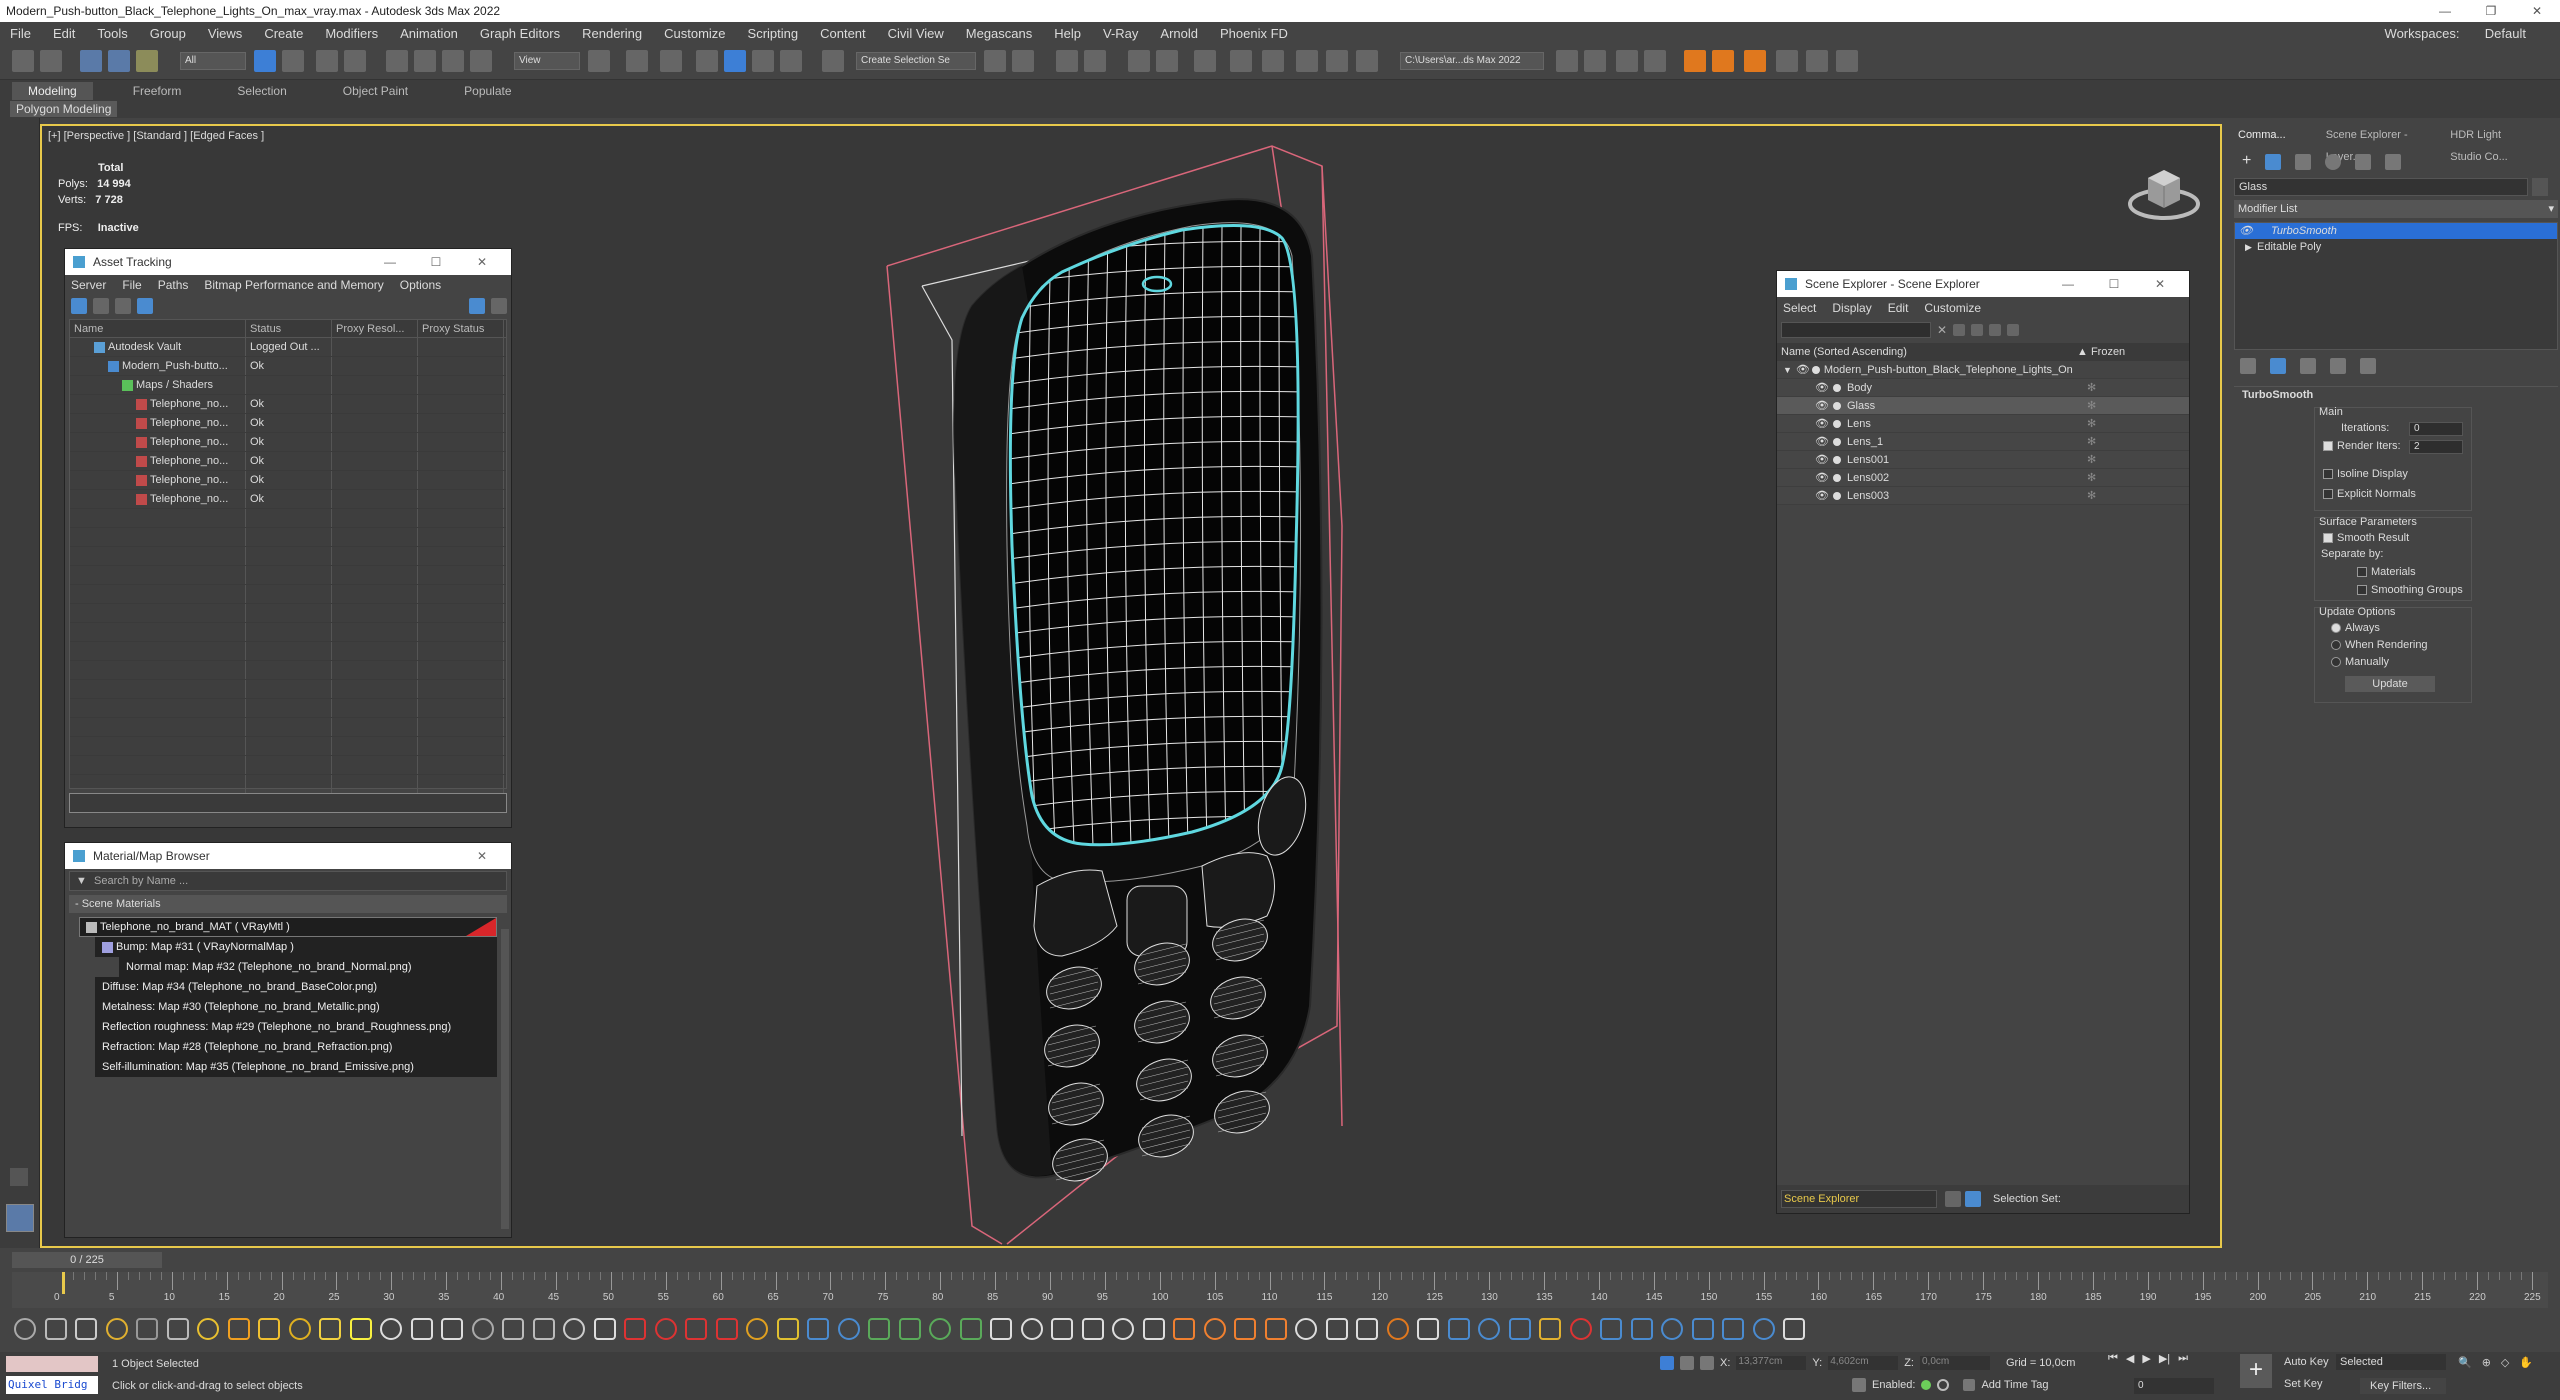 The height and width of the screenshot is (1400, 2560). What do you see at coordinates (520, 33) in the screenshot?
I see `menu-graph-editors: Graph Editors` at bounding box center [520, 33].